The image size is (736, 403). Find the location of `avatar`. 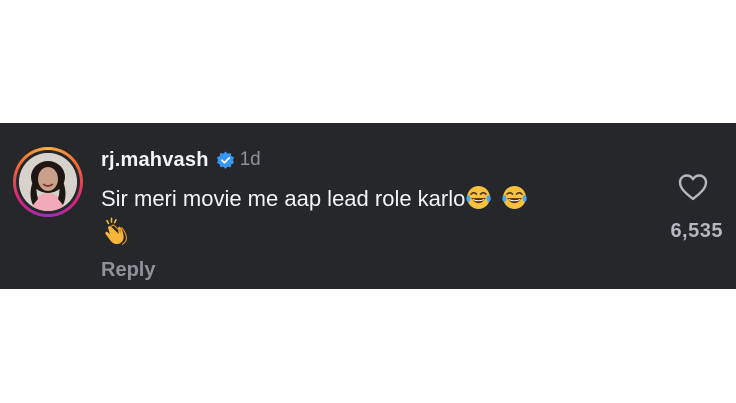

avatar is located at coordinates (48, 182).